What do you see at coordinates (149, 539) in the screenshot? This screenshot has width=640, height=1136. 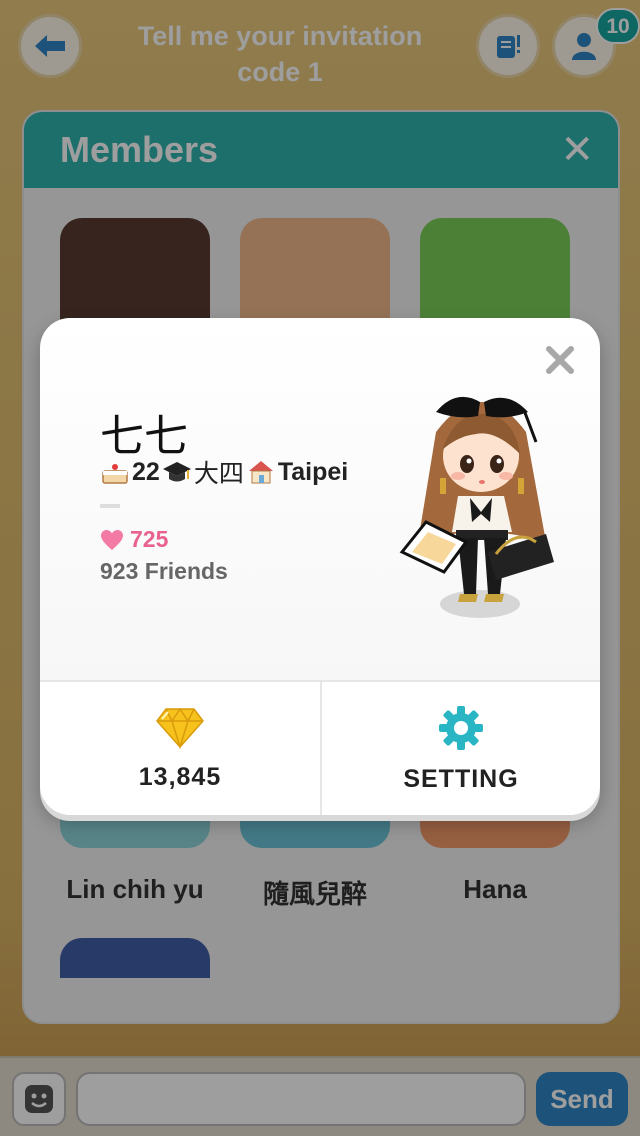 I see `likes-count: 725` at bounding box center [149, 539].